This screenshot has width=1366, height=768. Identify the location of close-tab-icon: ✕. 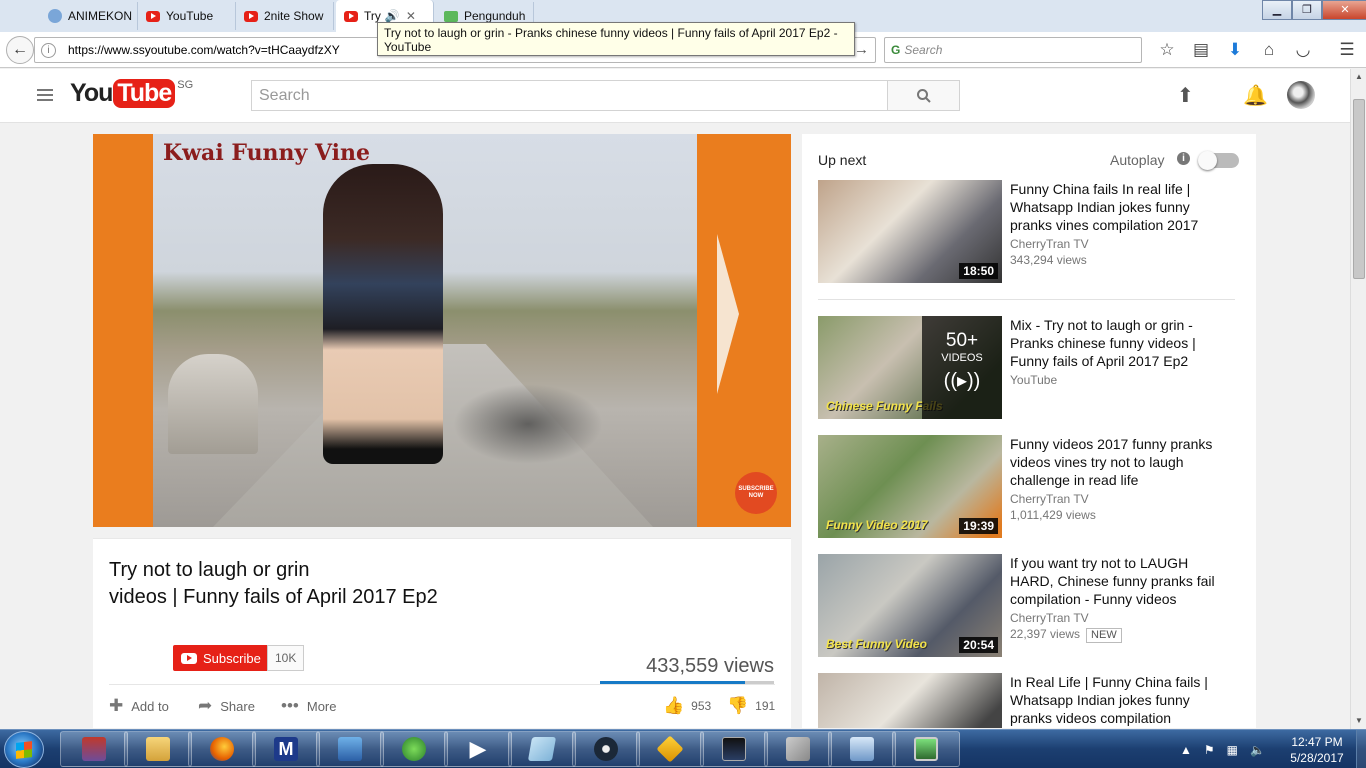
(411, 16).